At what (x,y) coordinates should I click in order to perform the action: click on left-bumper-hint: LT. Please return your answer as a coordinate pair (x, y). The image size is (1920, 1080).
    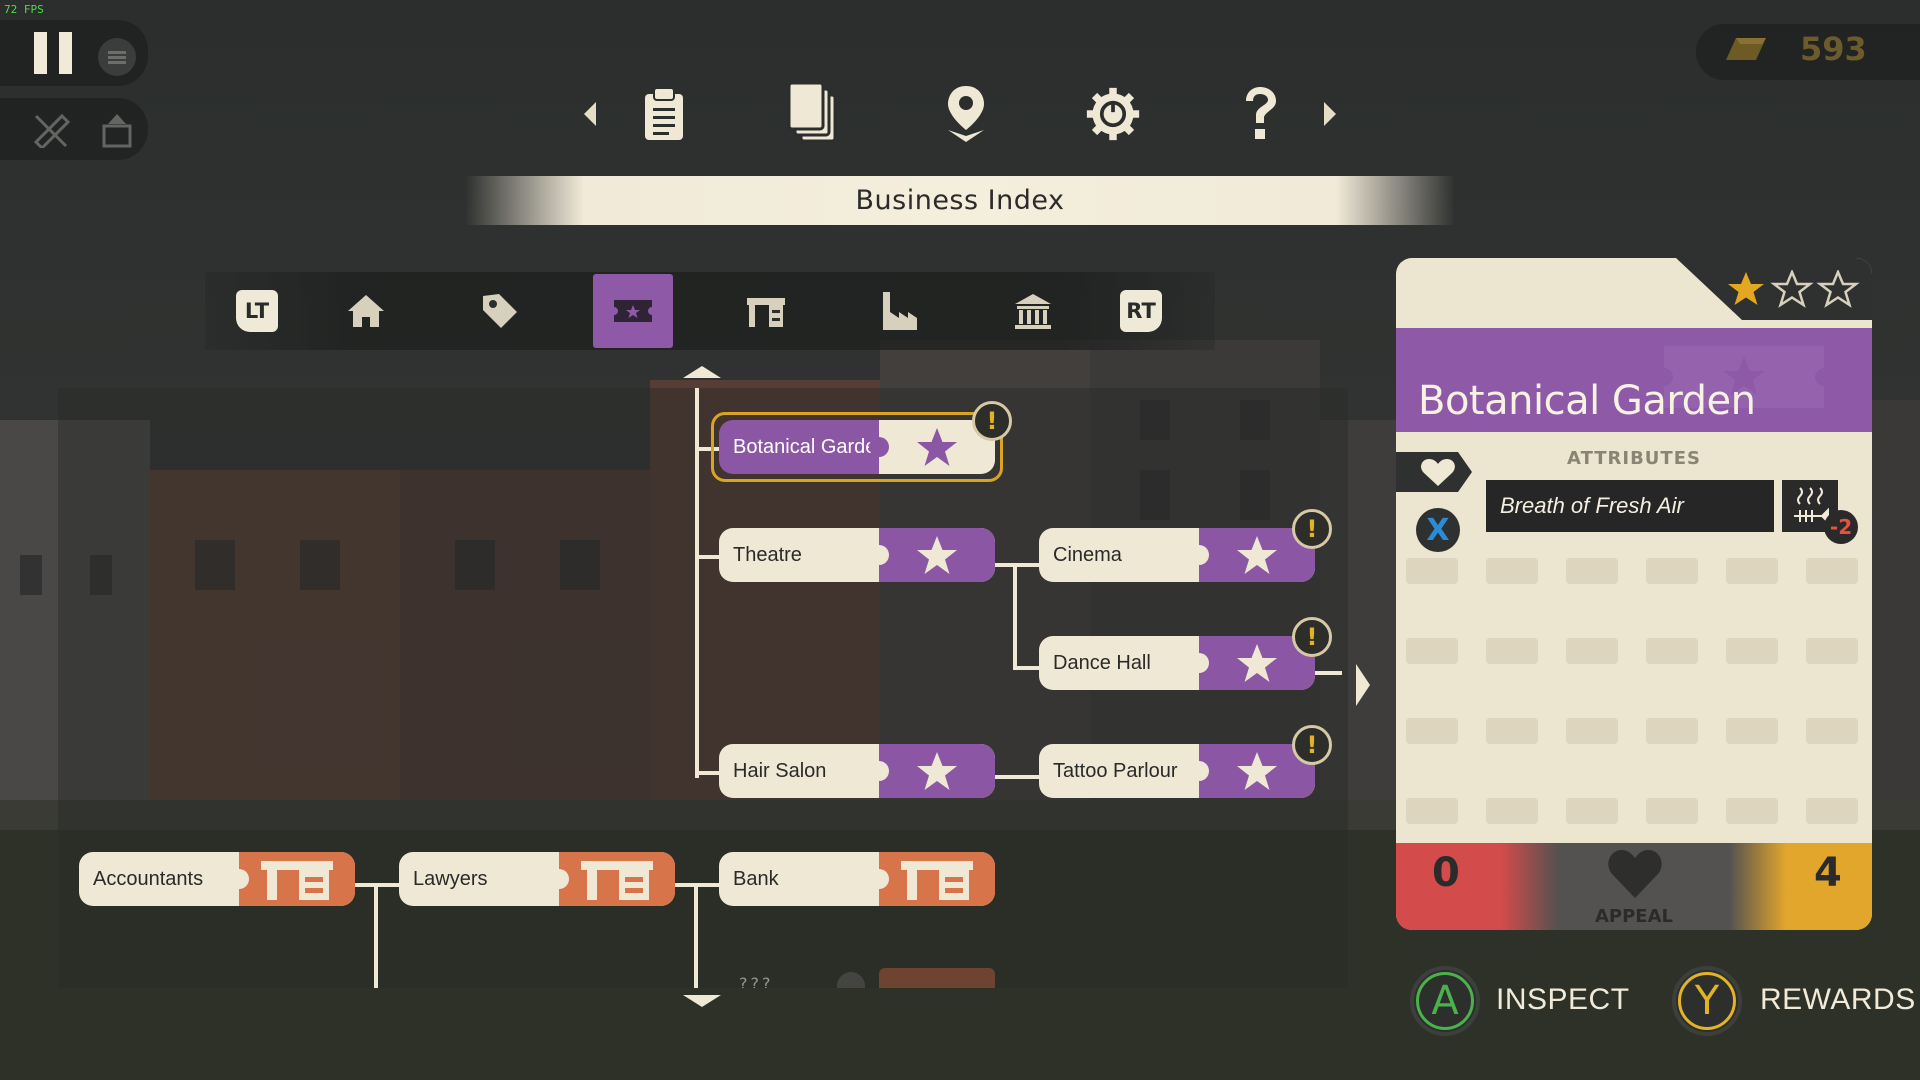
    Looking at the image, I should click on (257, 311).